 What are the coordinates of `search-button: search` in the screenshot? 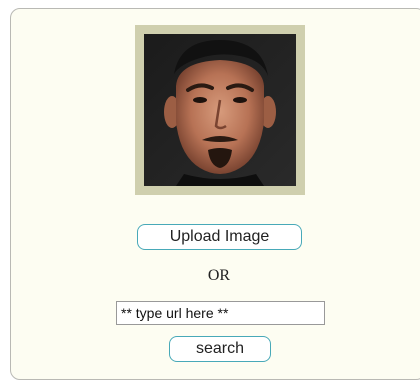 It's located at (220, 349).